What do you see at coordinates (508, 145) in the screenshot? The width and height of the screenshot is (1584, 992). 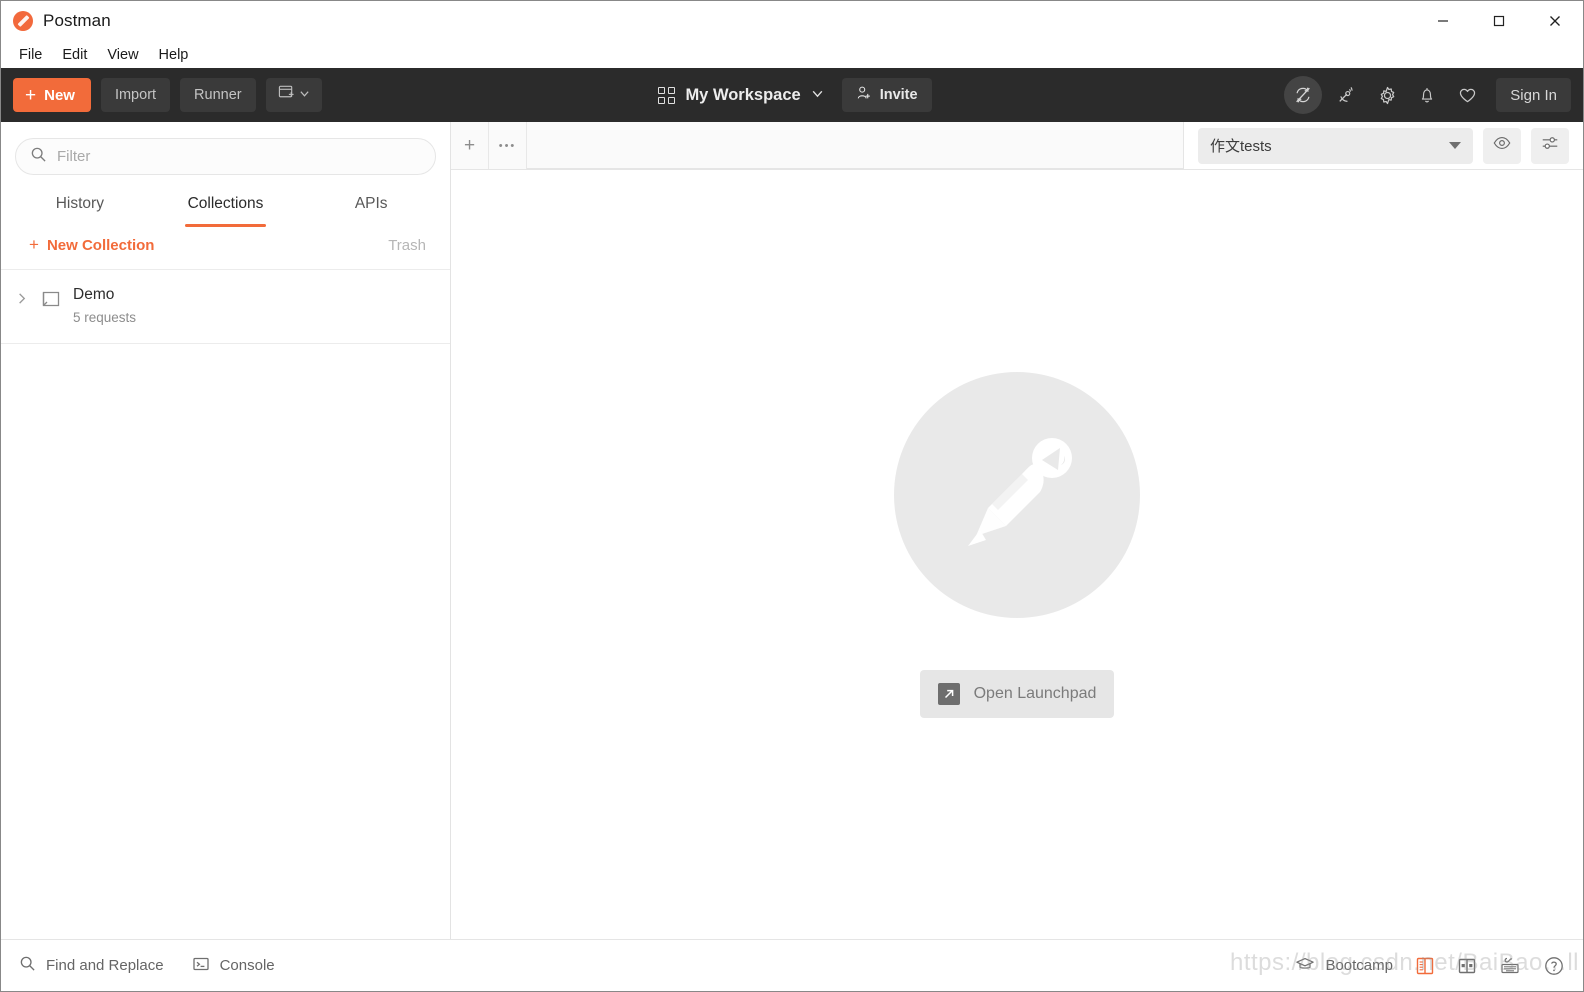 I see `tab-options-button: •••` at bounding box center [508, 145].